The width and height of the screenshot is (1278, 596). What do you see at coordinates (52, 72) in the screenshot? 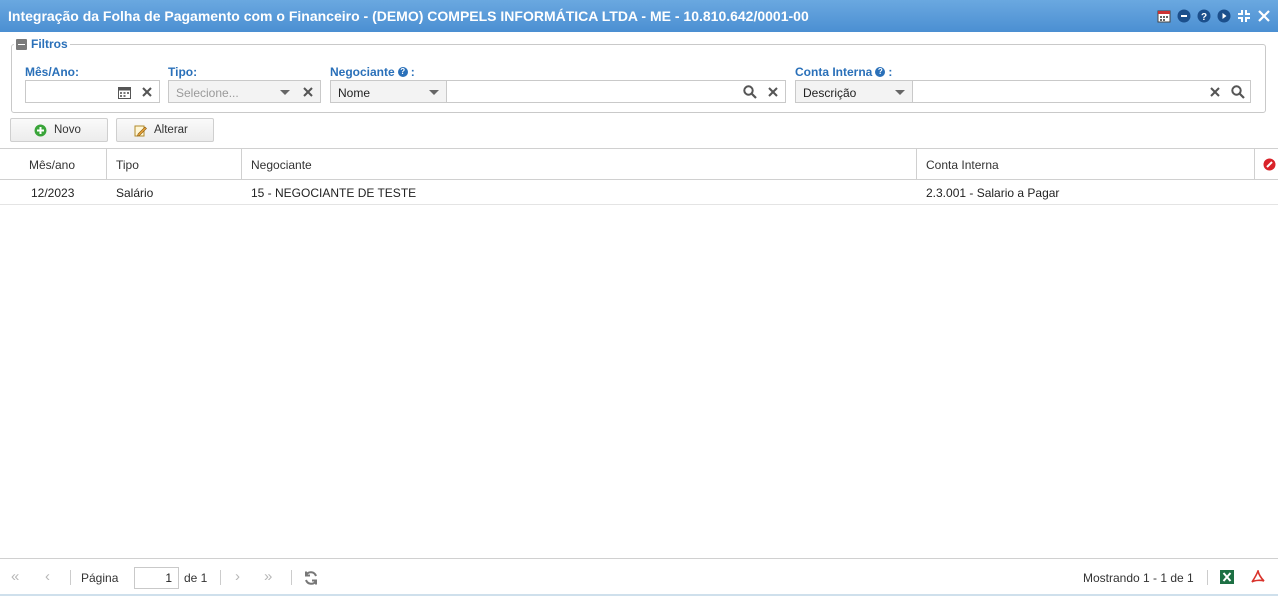
I see `mes-ano-label: Mês/Ano:` at bounding box center [52, 72].